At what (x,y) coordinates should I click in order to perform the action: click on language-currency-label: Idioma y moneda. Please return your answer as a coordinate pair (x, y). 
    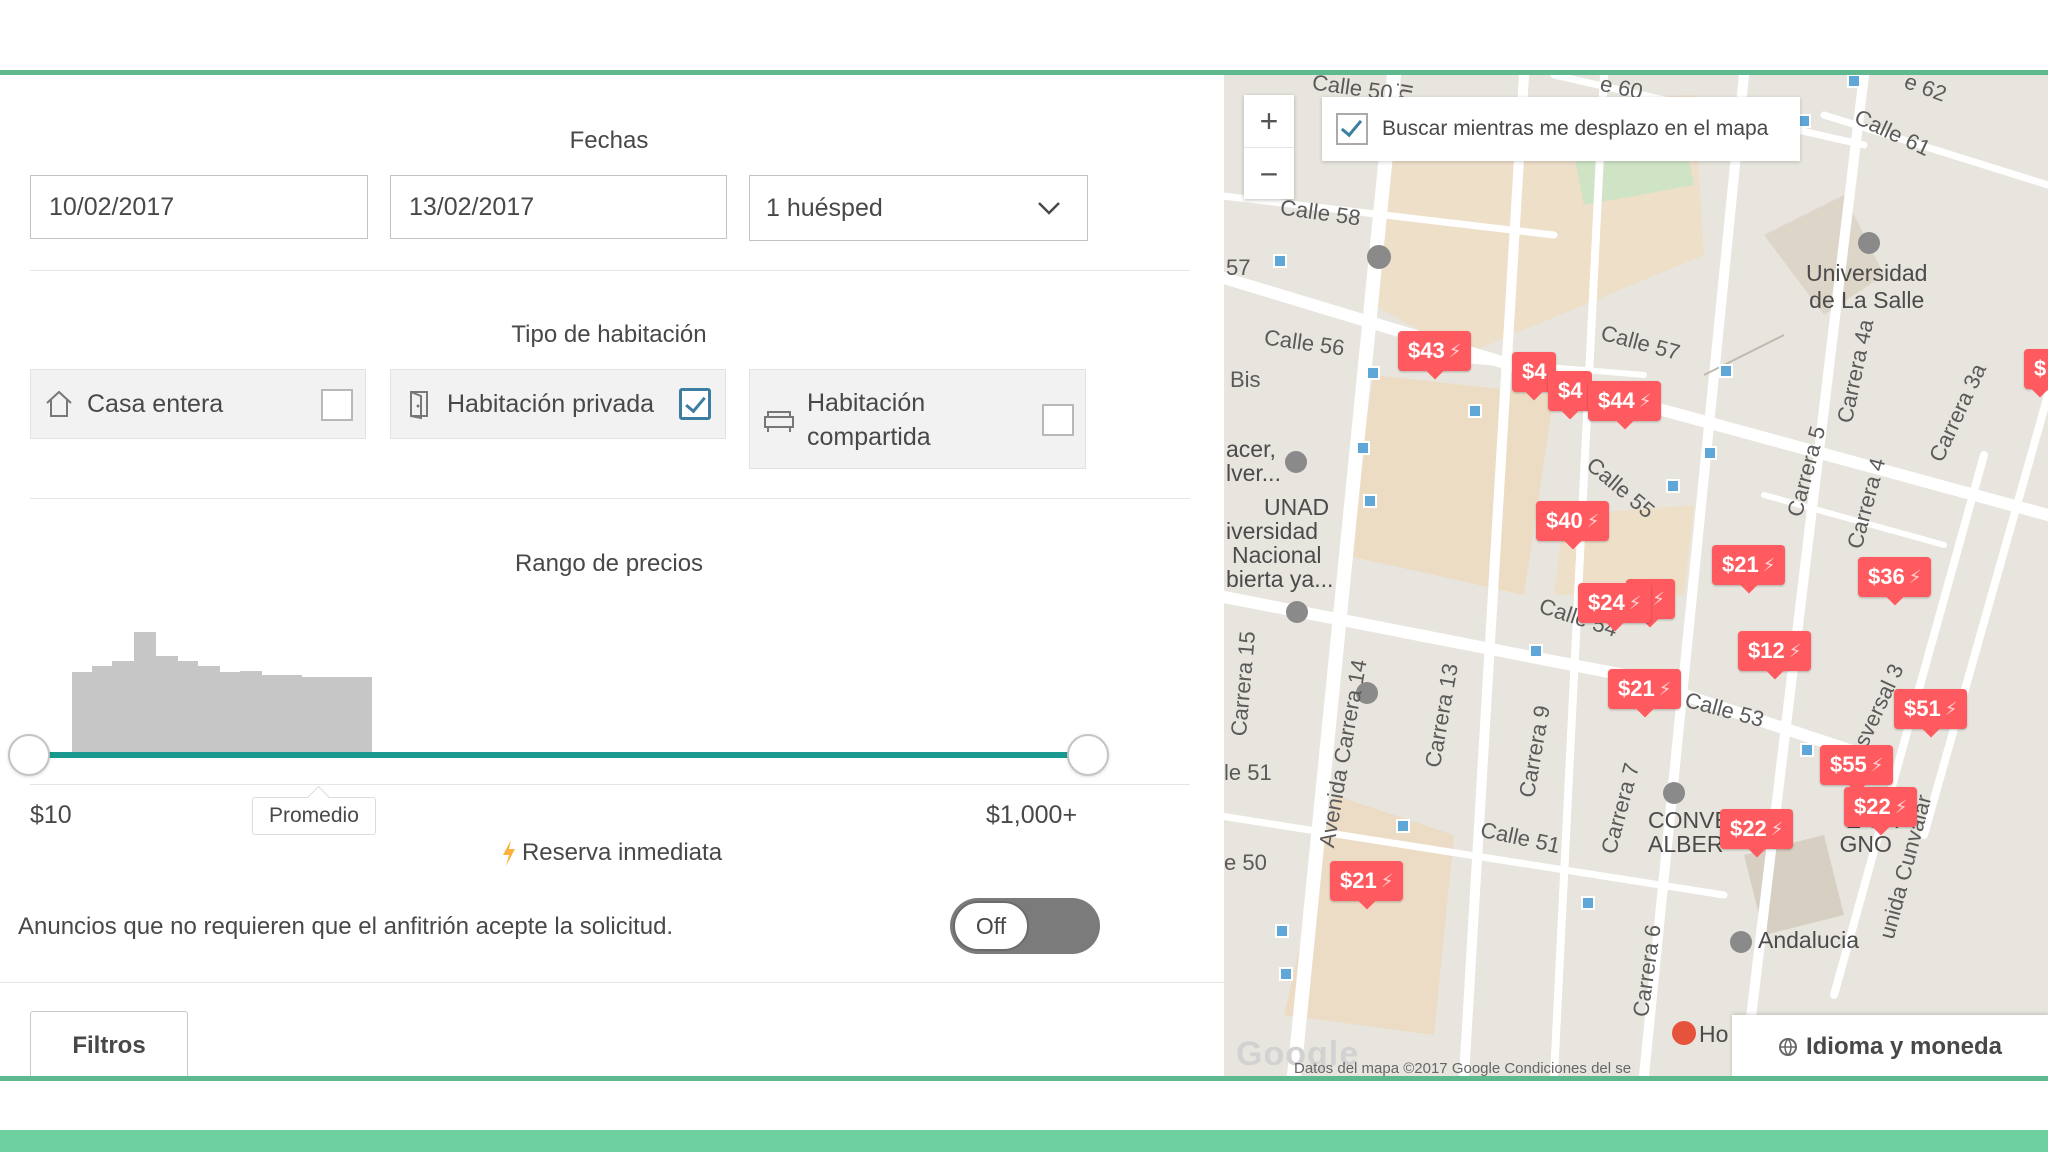
    Looking at the image, I should click on (1904, 1046).